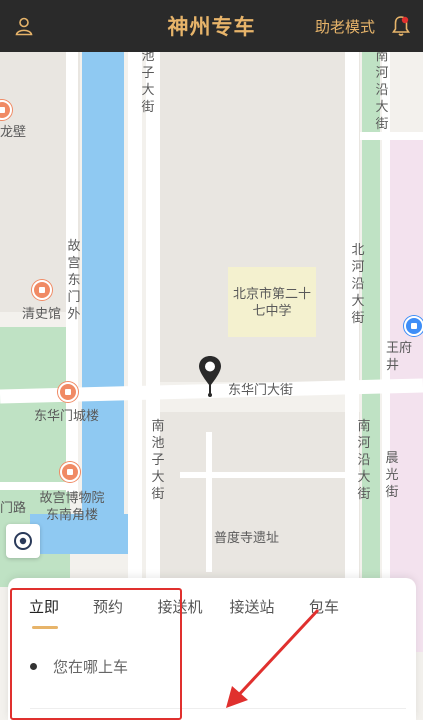 Image resolution: width=423 pixels, height=720 pixels. I want to click on map-label: 南池子大街, so click(158, 460).